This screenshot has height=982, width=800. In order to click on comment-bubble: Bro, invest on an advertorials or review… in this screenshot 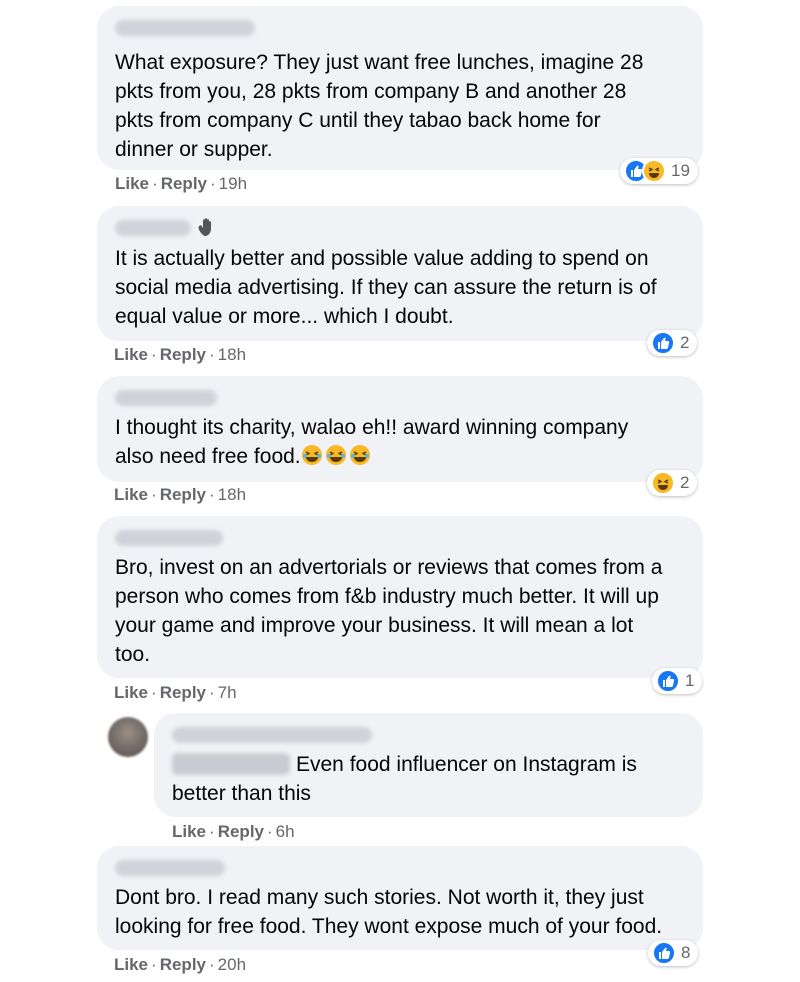, I will do `click(400, 597)`.